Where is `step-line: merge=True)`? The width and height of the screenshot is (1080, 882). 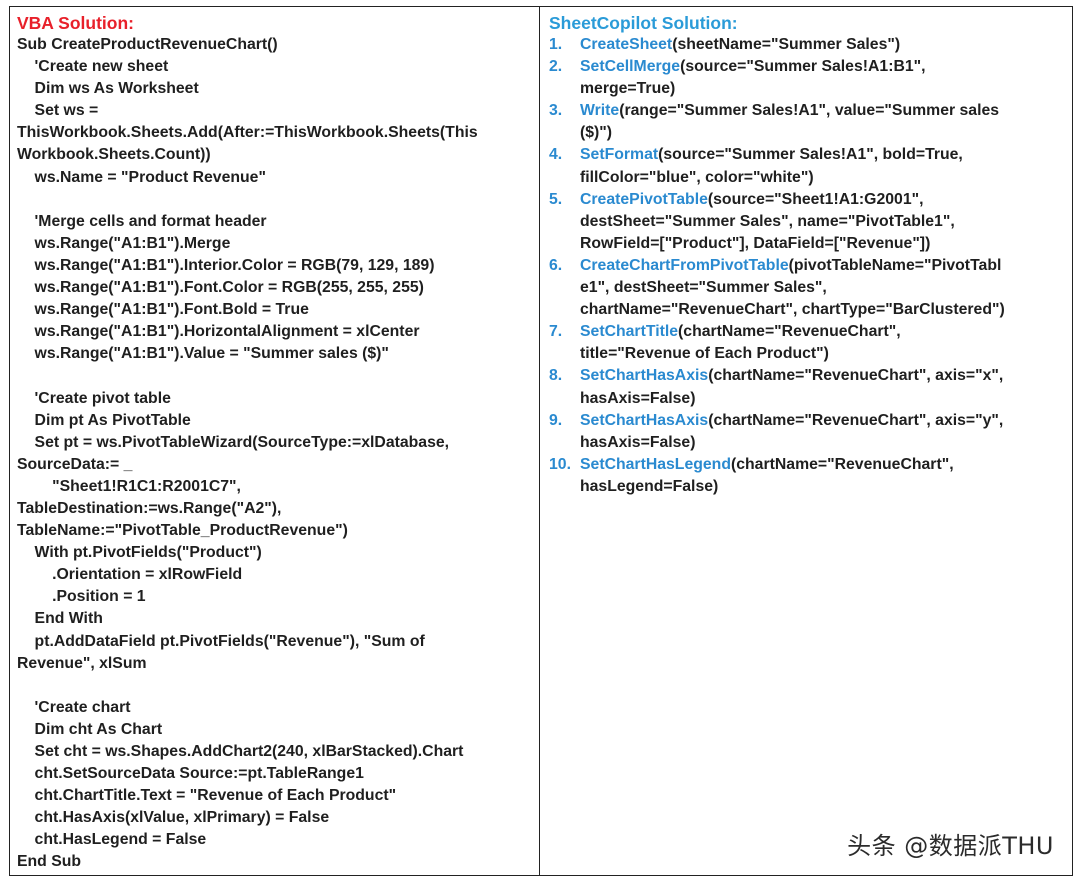 step-line: merge=True) is located at coordinates (820, 89).